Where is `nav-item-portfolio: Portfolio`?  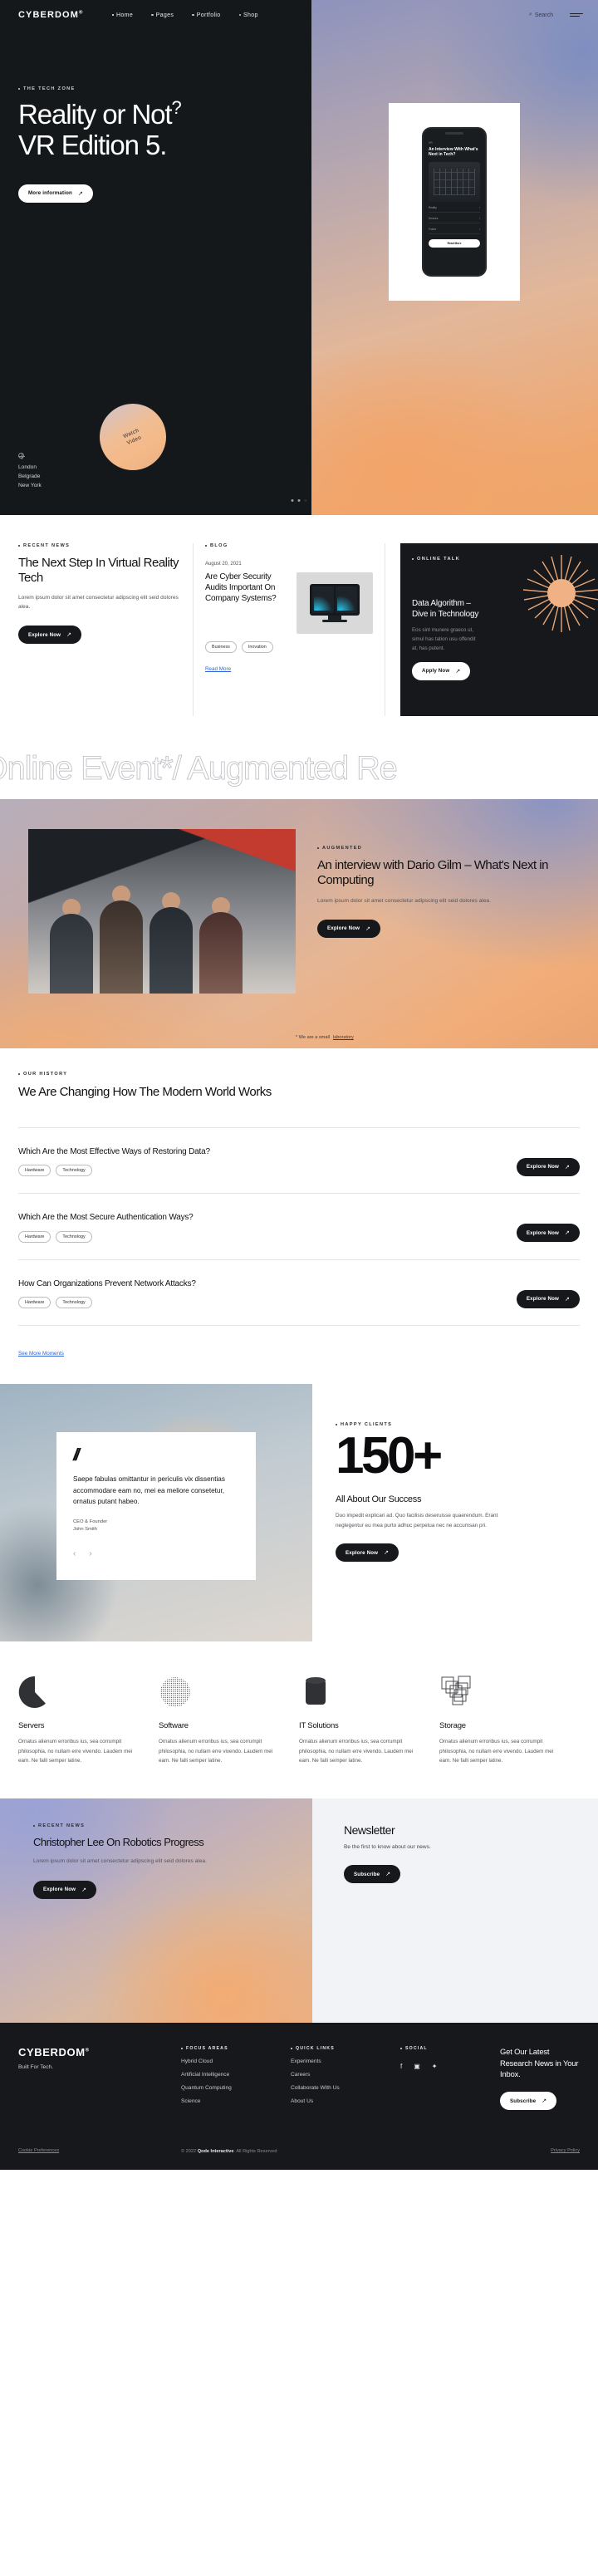
nav-item-portfolio: Portfolio is located at coordinates (206, 15).